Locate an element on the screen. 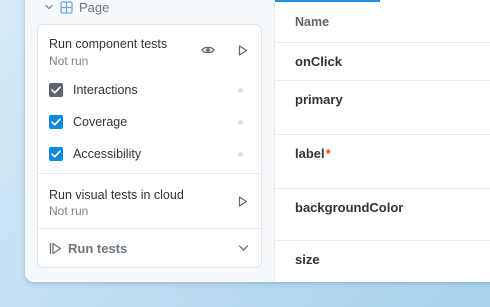  required-marker: * is located at coordinates (328, 153).